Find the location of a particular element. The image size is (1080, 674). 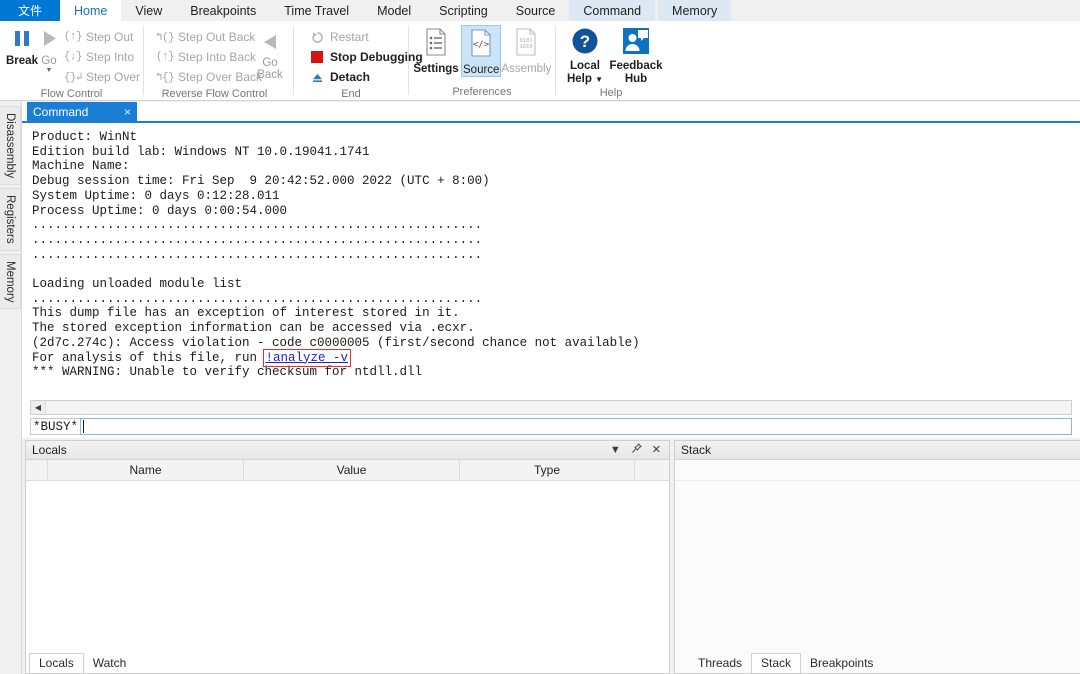

stack-rows is located at coordinates (877, 566).